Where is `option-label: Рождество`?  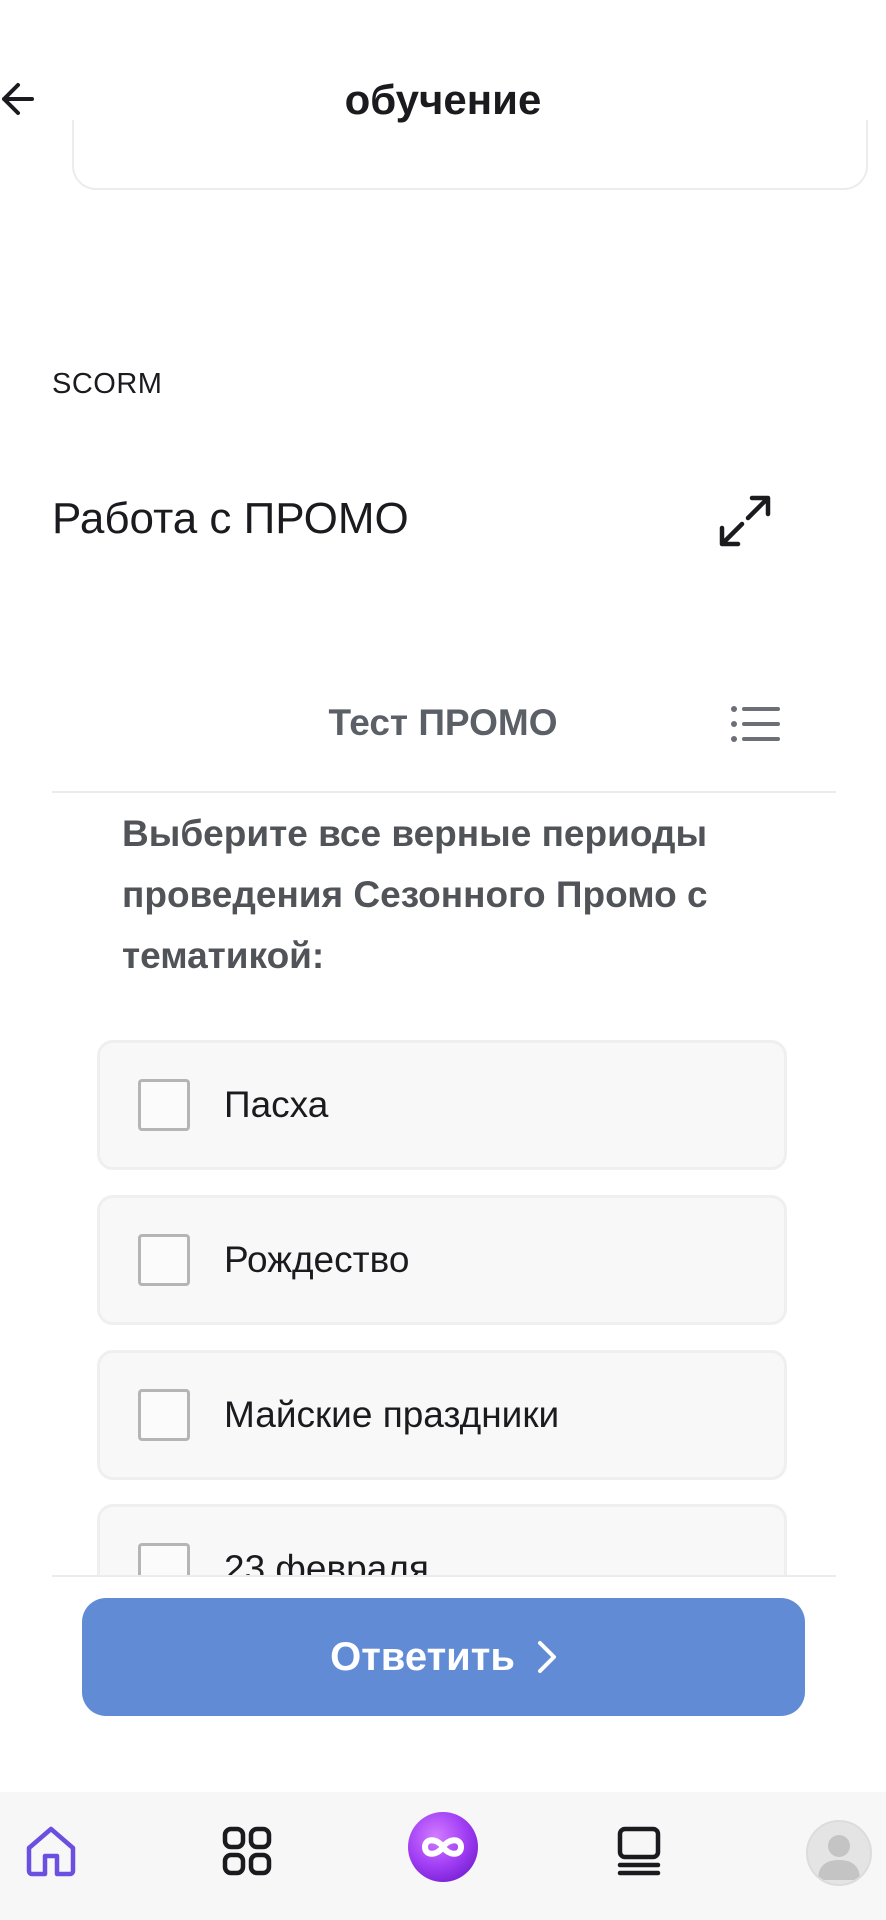 option-label: Рождество is located at coordinates (317, 1259).